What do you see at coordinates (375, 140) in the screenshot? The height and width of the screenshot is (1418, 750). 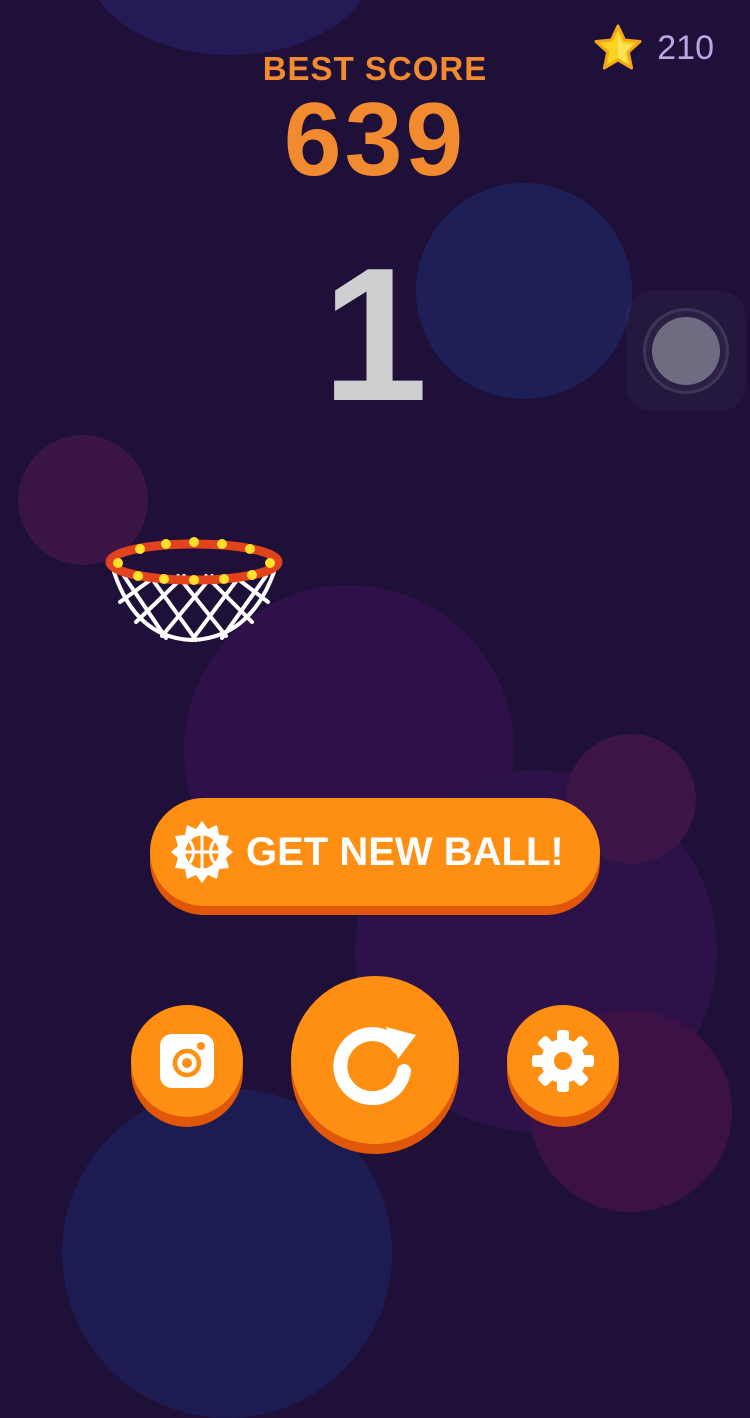 I see `best-score-value: 639` at bounding box center [375, 140].